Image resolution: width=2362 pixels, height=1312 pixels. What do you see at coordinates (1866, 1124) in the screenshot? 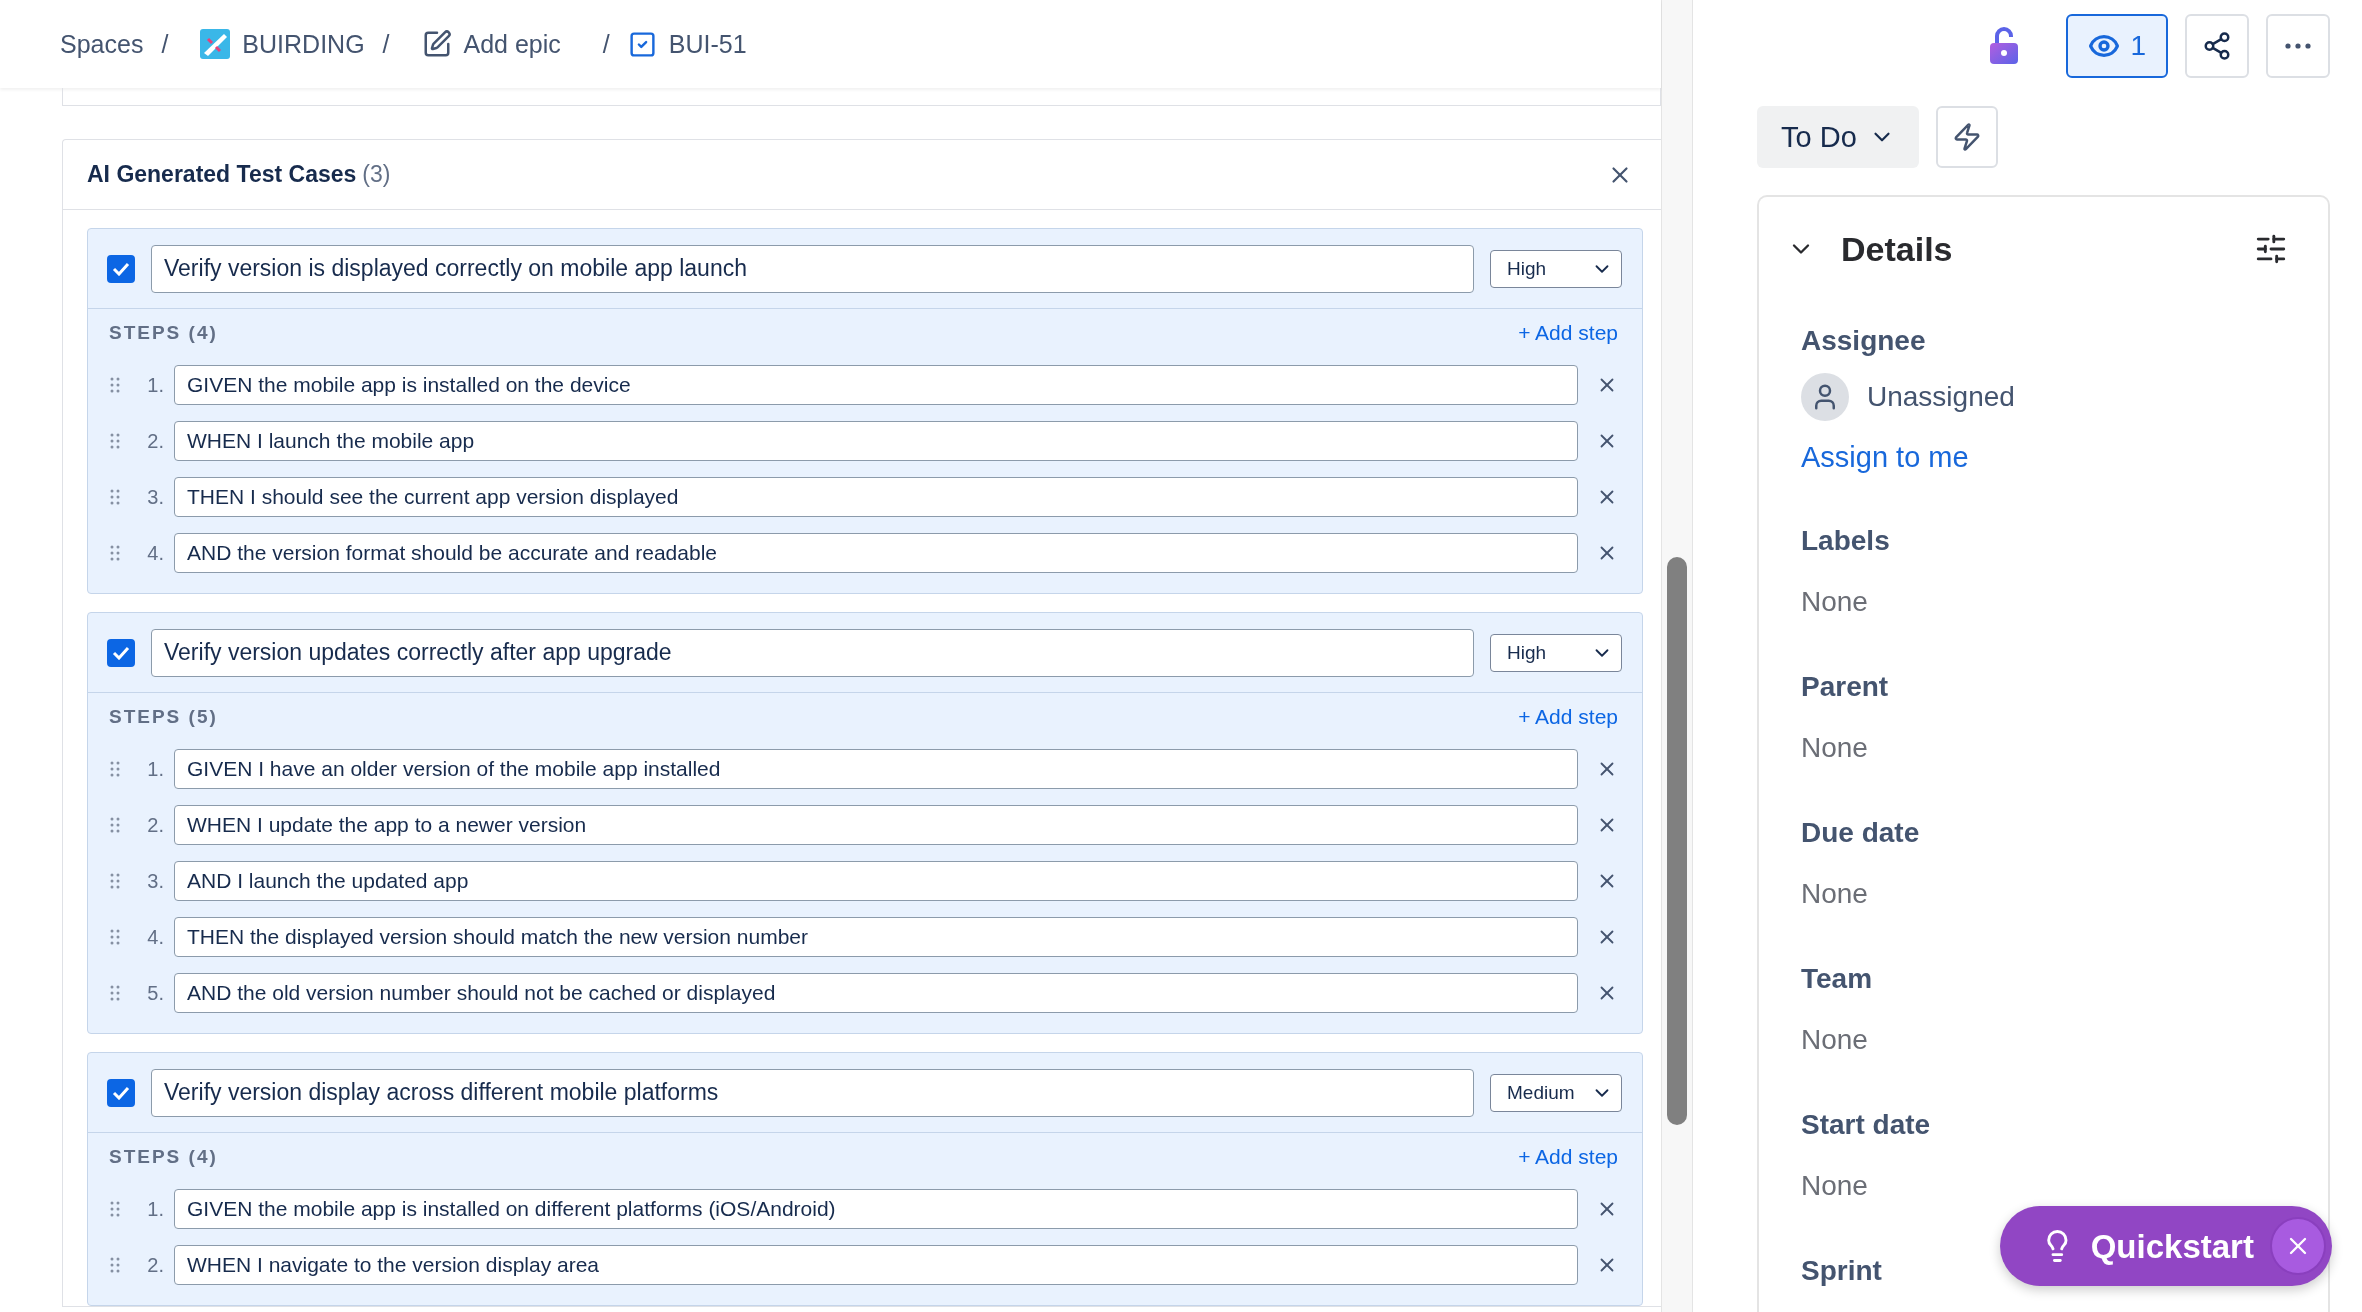
I see `field-label: Start date` at bounding box center [1866, 1124].